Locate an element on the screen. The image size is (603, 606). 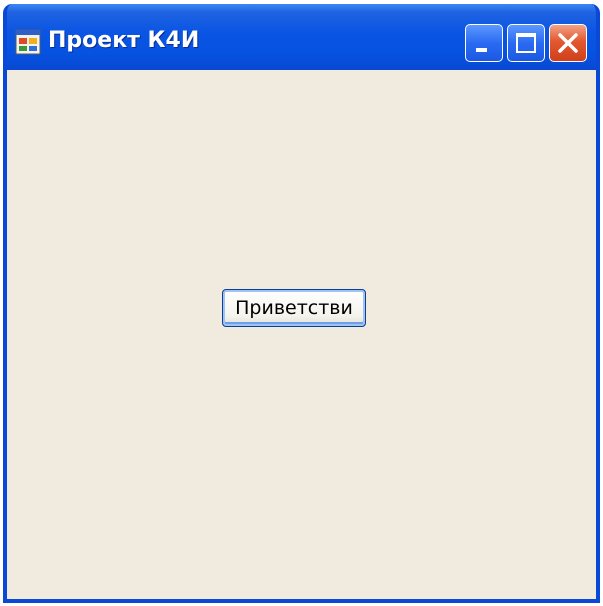
close-button is located at coordinates (568, 43).